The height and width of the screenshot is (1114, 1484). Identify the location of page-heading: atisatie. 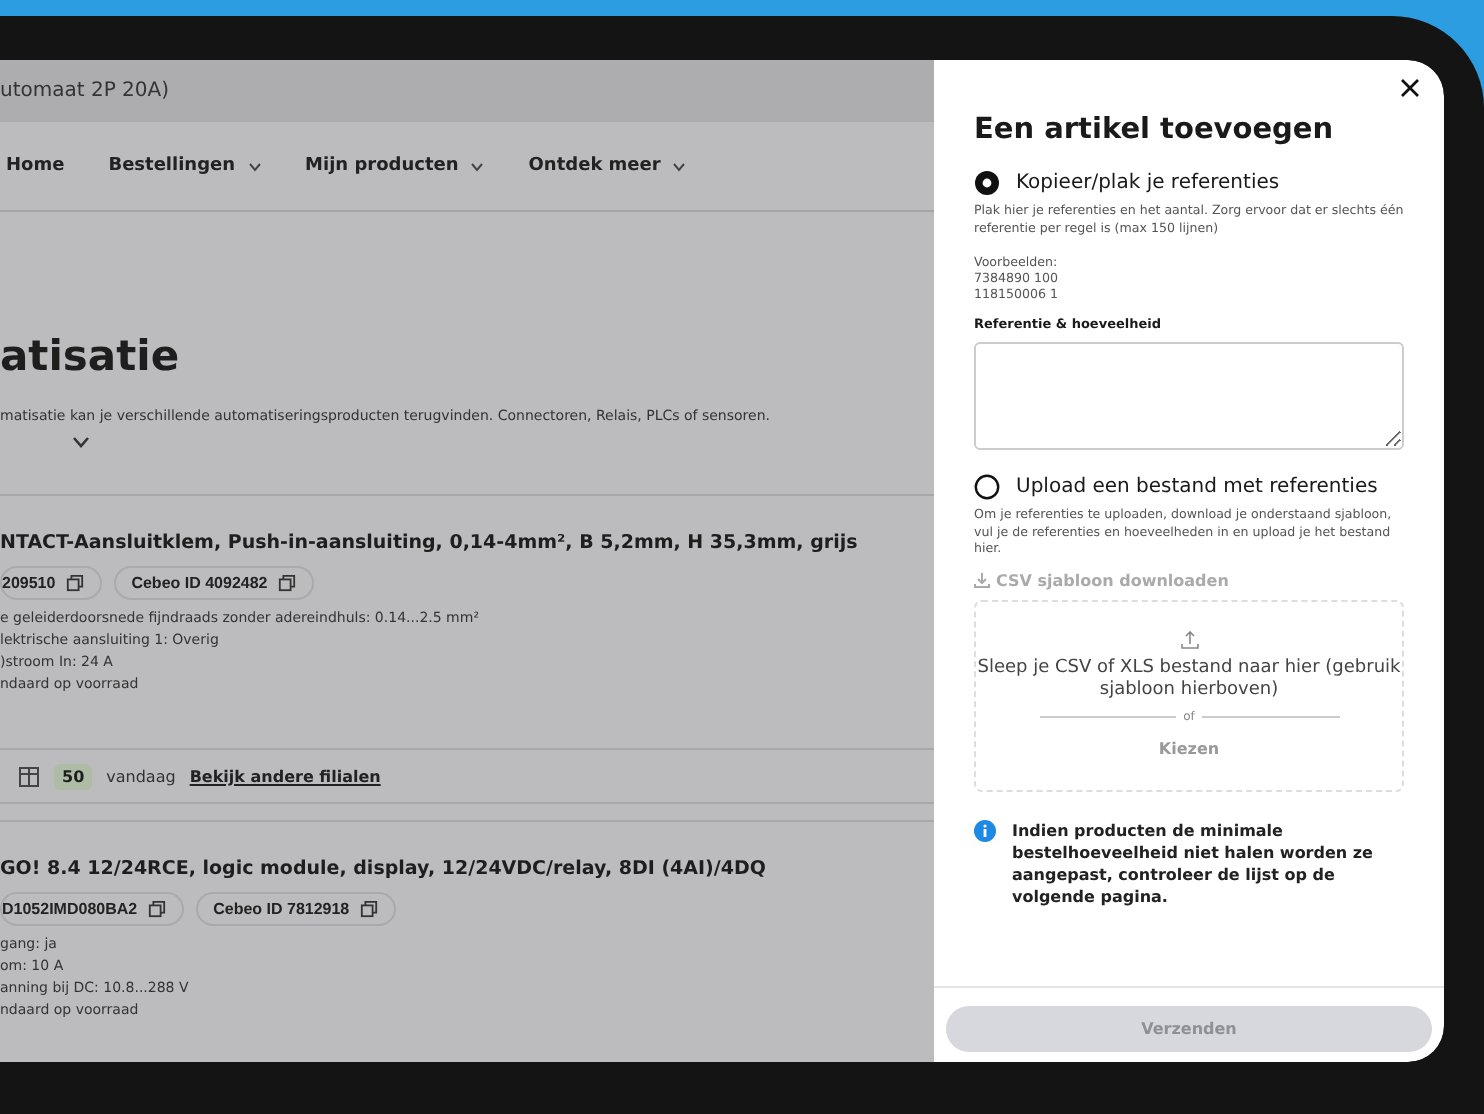
(91, 356).